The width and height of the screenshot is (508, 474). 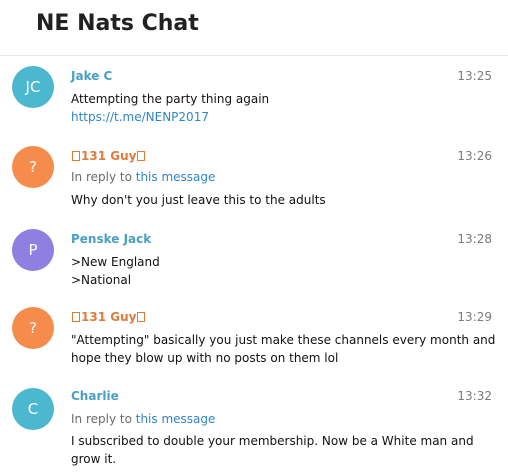 What do you see at coordinates (170, 99) in the screenshot?
I see `message-text: Attempting the party thing again` at bounding box center [170, 99].